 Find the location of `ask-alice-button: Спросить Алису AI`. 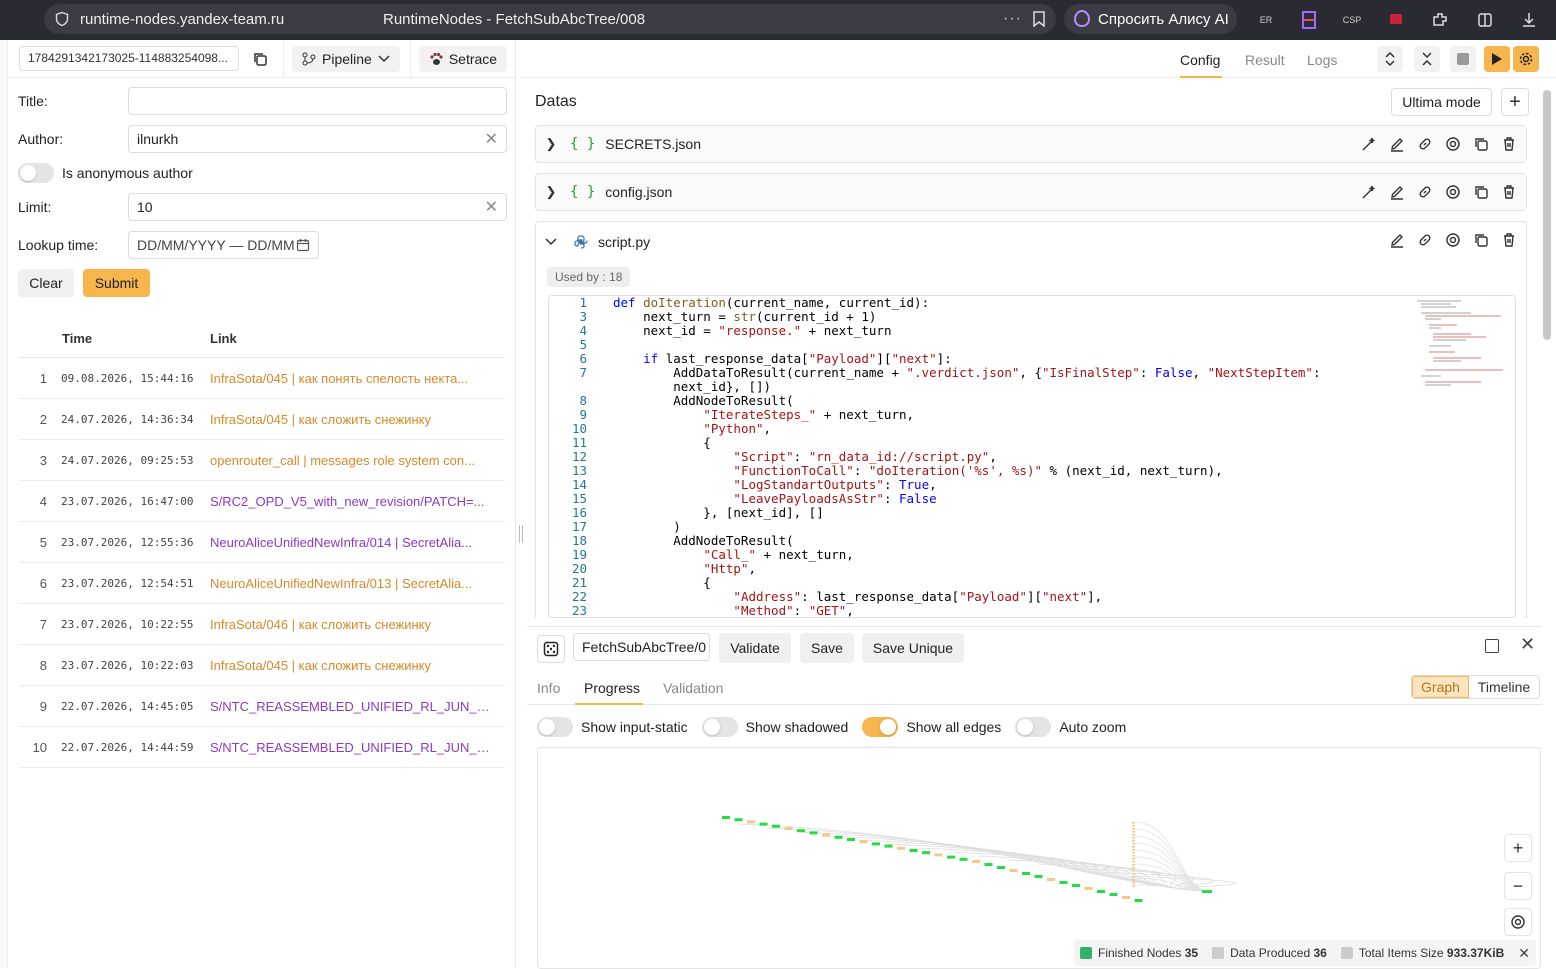

ask-alice-button: Спросить Алису AI is located at coordinates (1150, 19).